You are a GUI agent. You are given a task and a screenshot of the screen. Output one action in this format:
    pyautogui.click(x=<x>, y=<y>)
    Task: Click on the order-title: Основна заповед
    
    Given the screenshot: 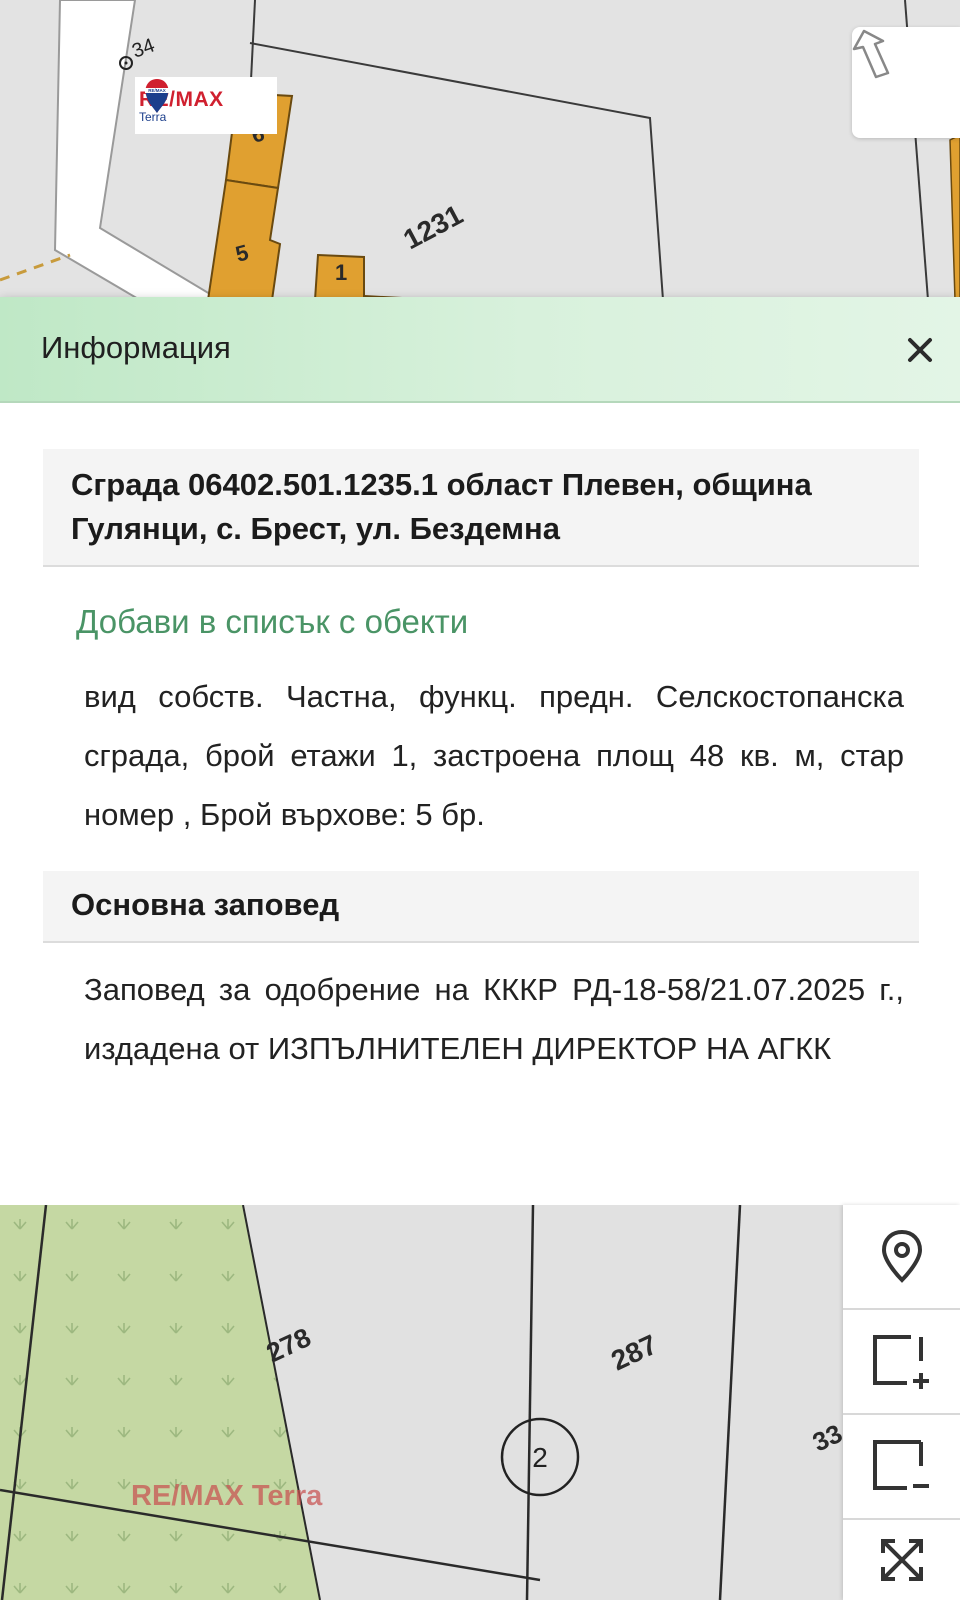 What is the action you would take?
    pyautogui.click(x=205, y=904)
    